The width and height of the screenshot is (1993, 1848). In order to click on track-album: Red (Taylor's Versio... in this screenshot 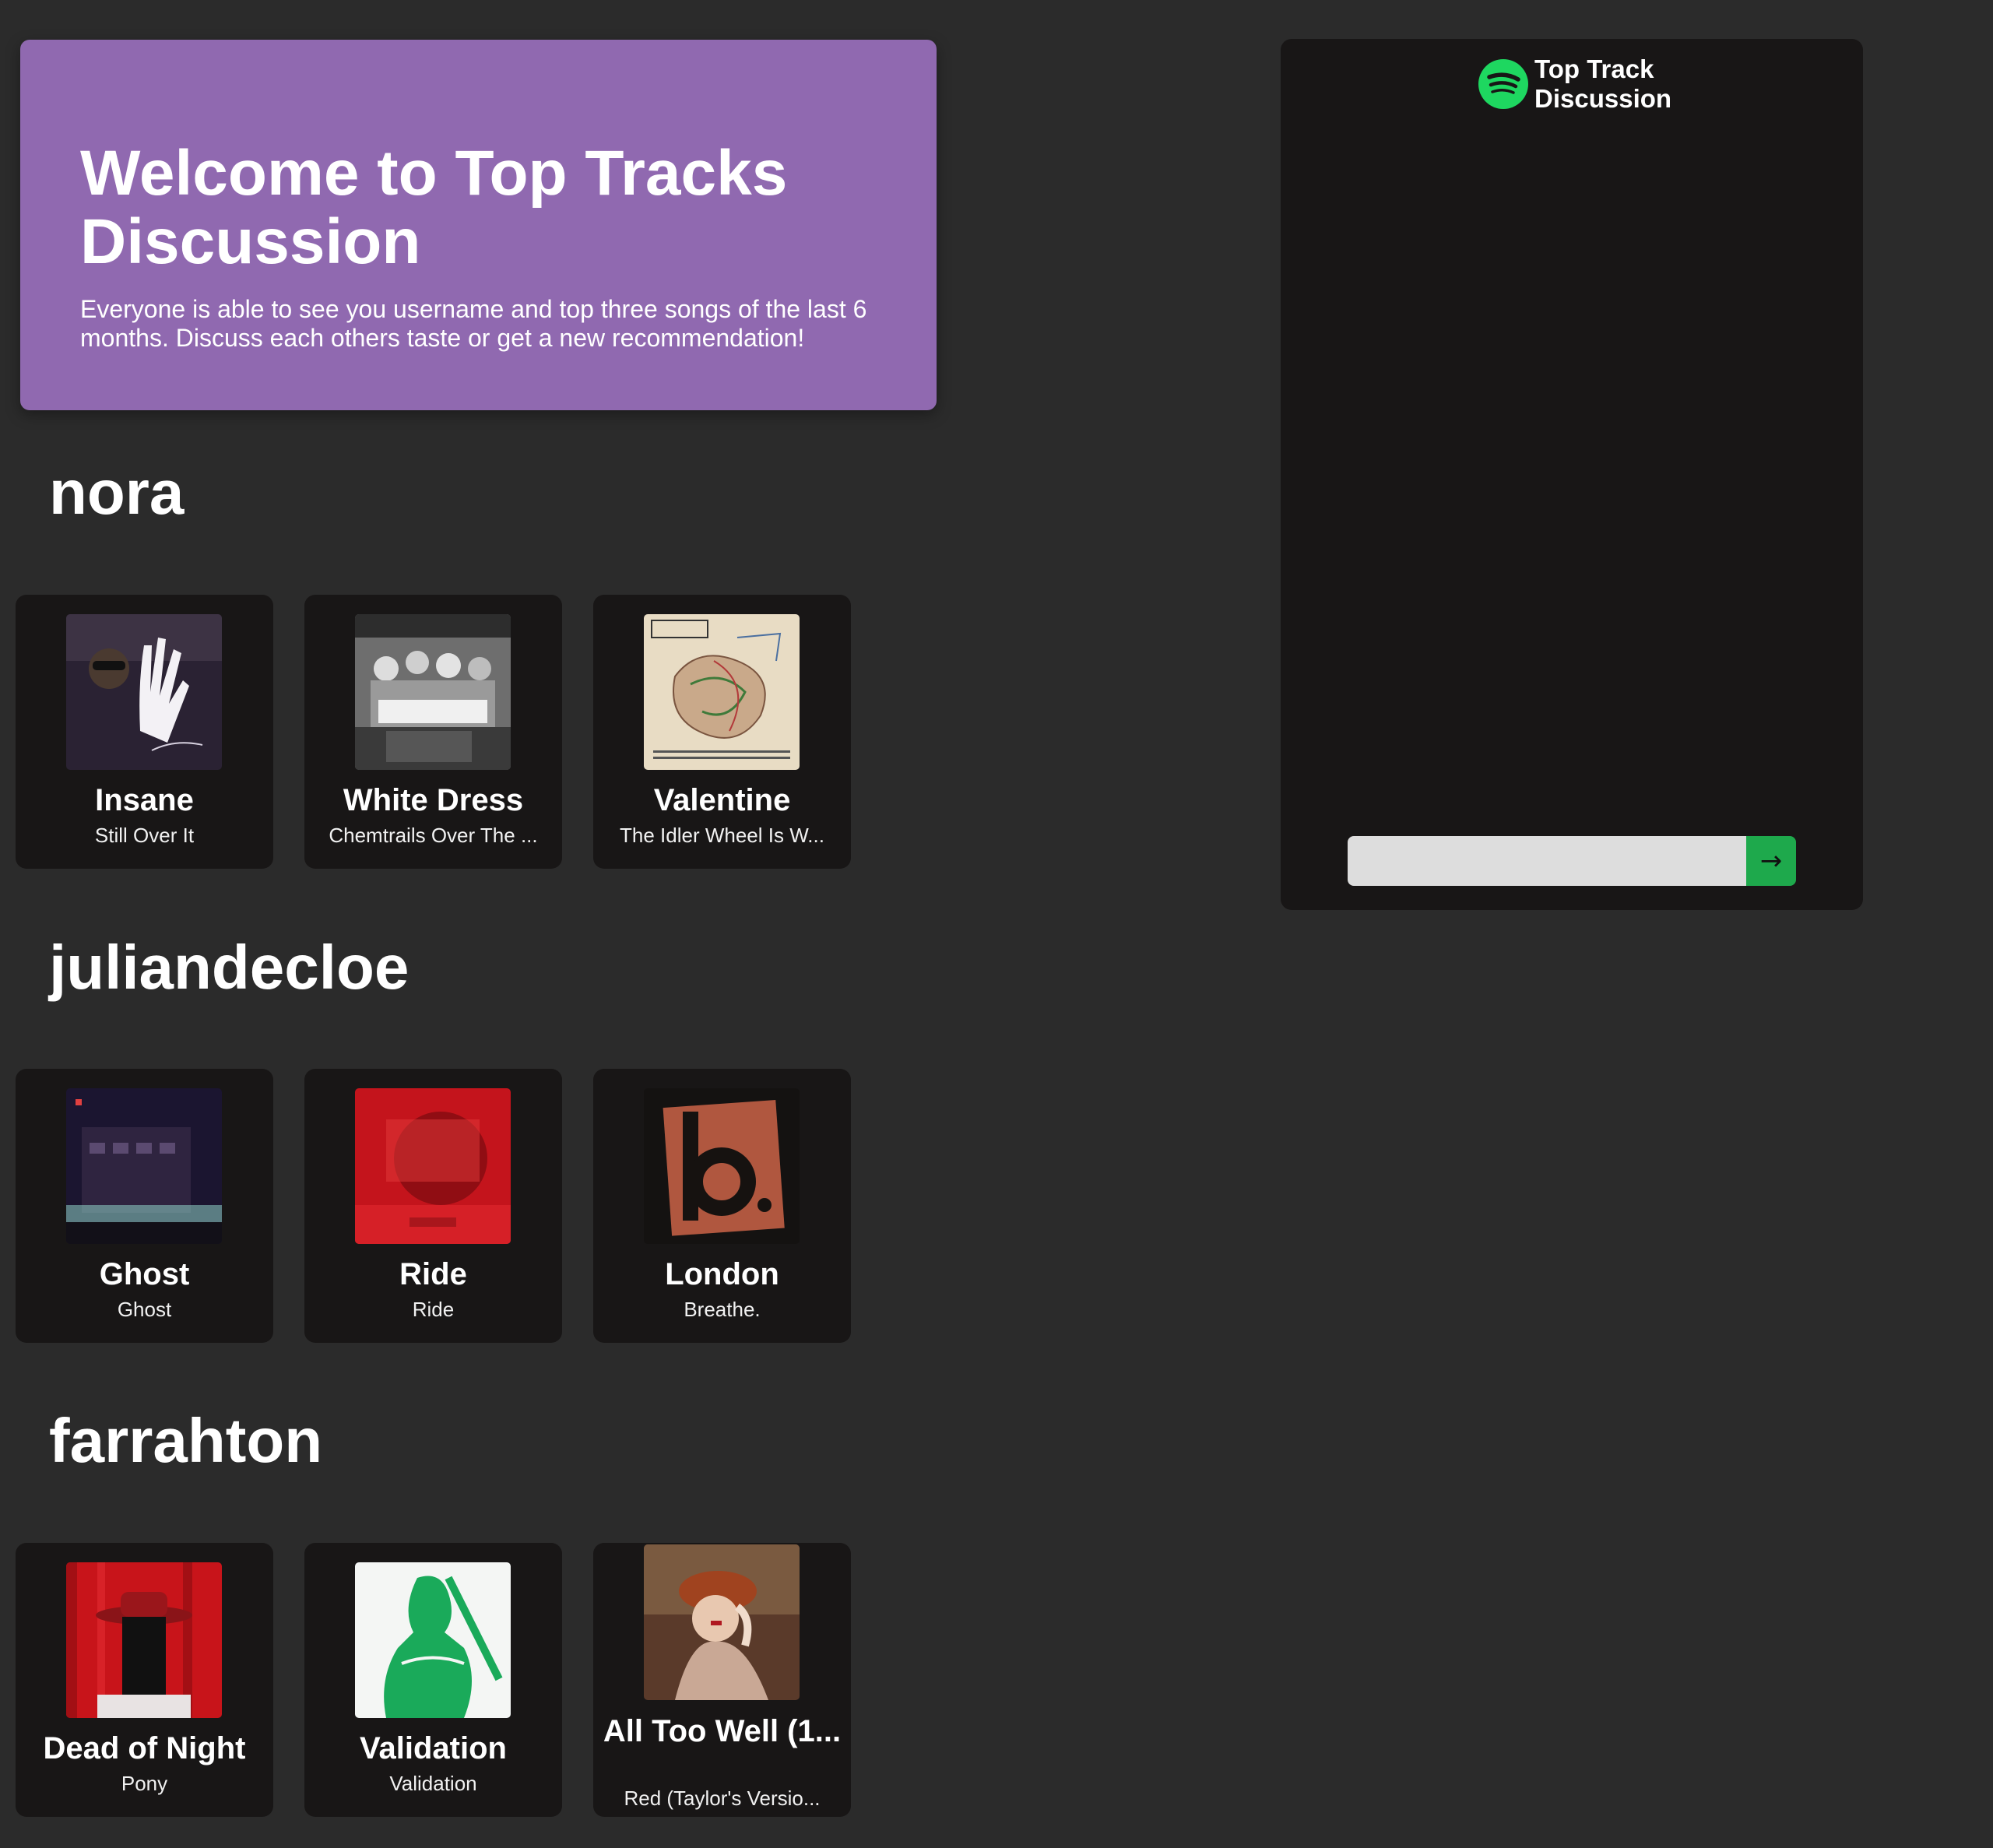, I will do `click(722, 1798)`.